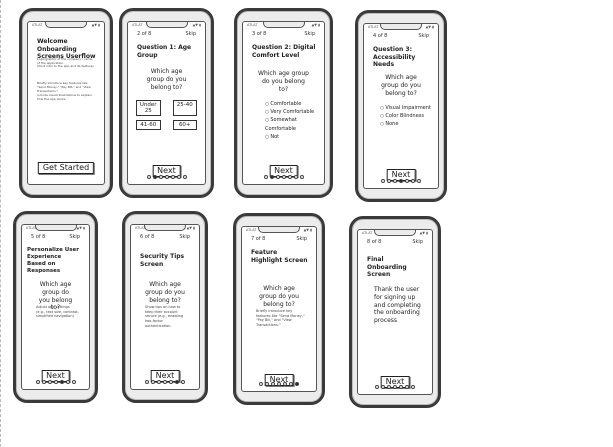  I want to click on welcome-line2: Short intro to the app and its features, so click(65, 66).